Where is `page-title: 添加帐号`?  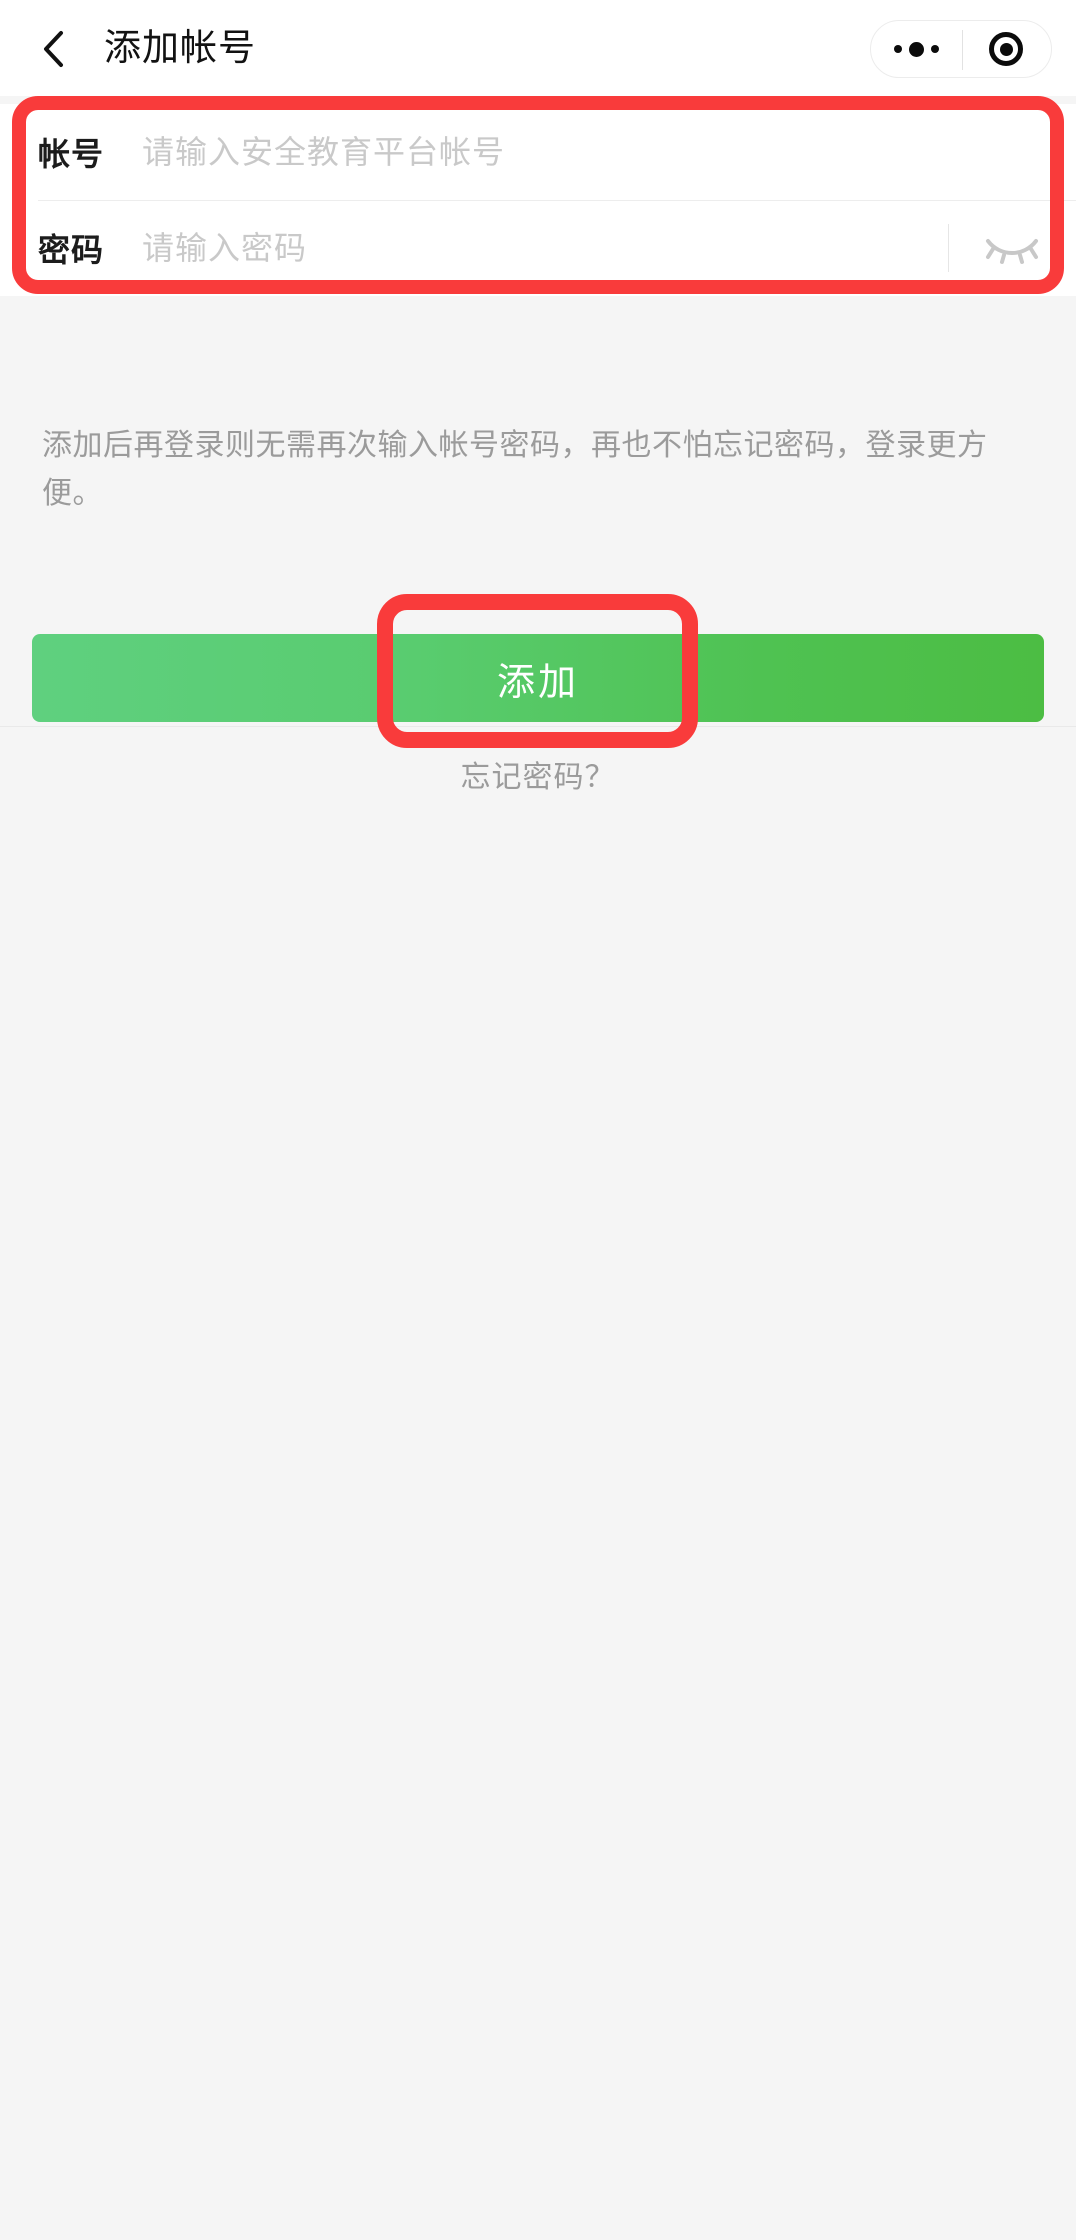
page-title: 添加帐号 is located at coordinates (180, 47).